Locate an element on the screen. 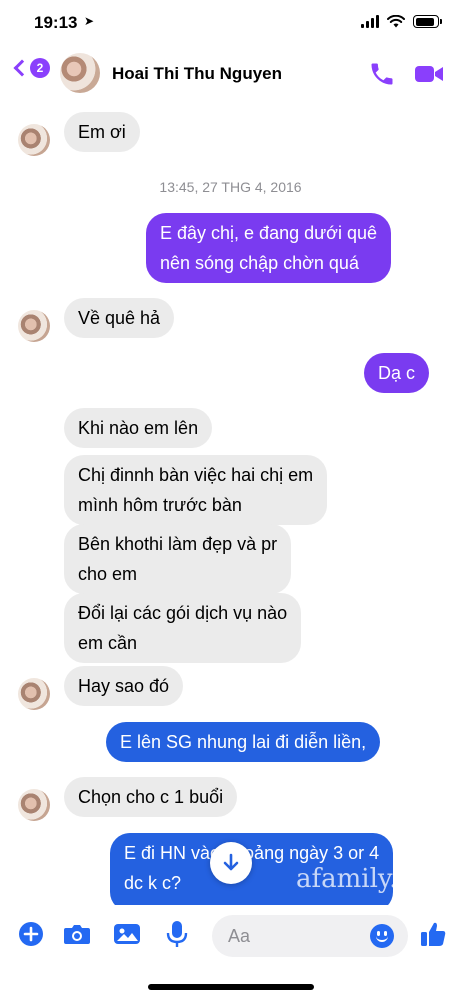 Image resolution: width=461 pixels, height=1000 pixels. scroll-to-bottom-button is located at coordinates (231, 863).